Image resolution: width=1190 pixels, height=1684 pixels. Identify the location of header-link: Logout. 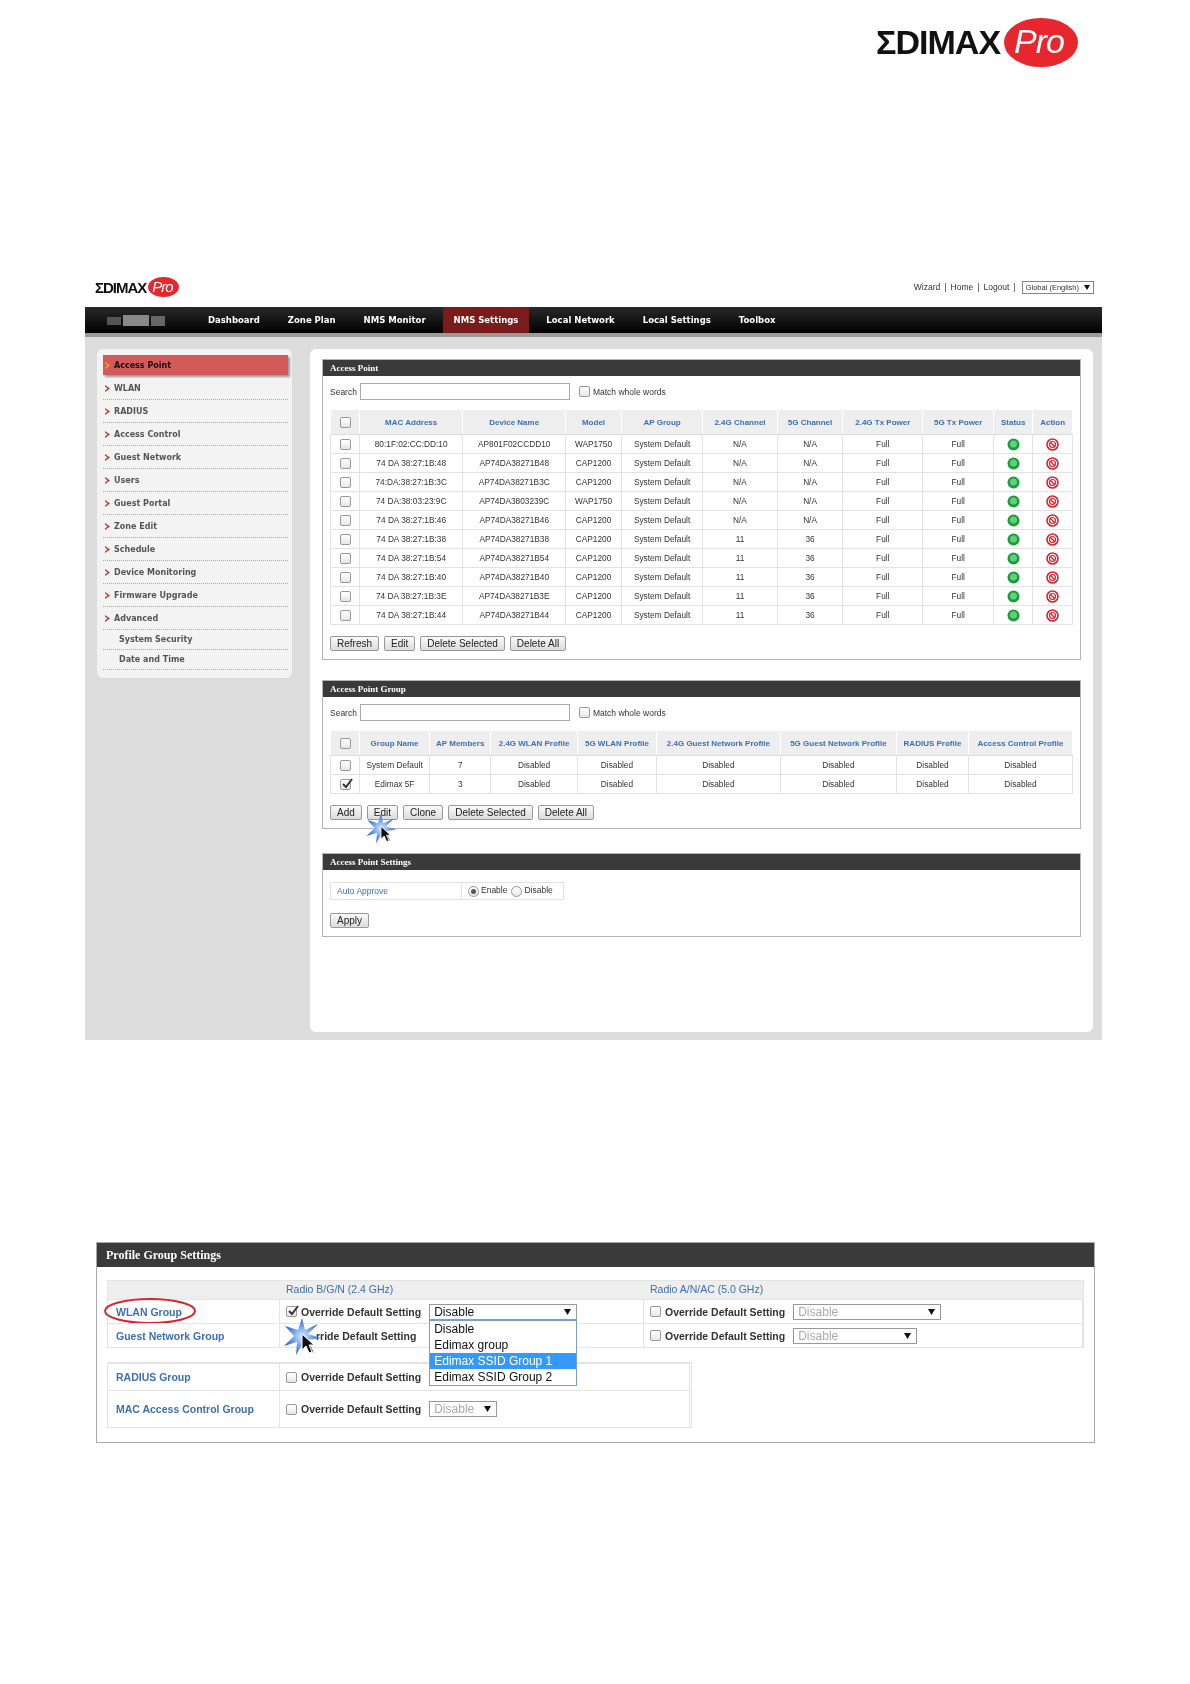
(996, 287).